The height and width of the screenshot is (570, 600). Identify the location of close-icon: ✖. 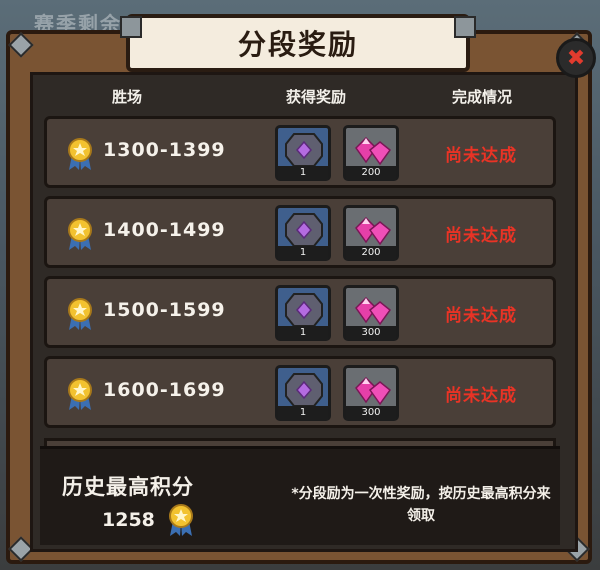
(576, 58).